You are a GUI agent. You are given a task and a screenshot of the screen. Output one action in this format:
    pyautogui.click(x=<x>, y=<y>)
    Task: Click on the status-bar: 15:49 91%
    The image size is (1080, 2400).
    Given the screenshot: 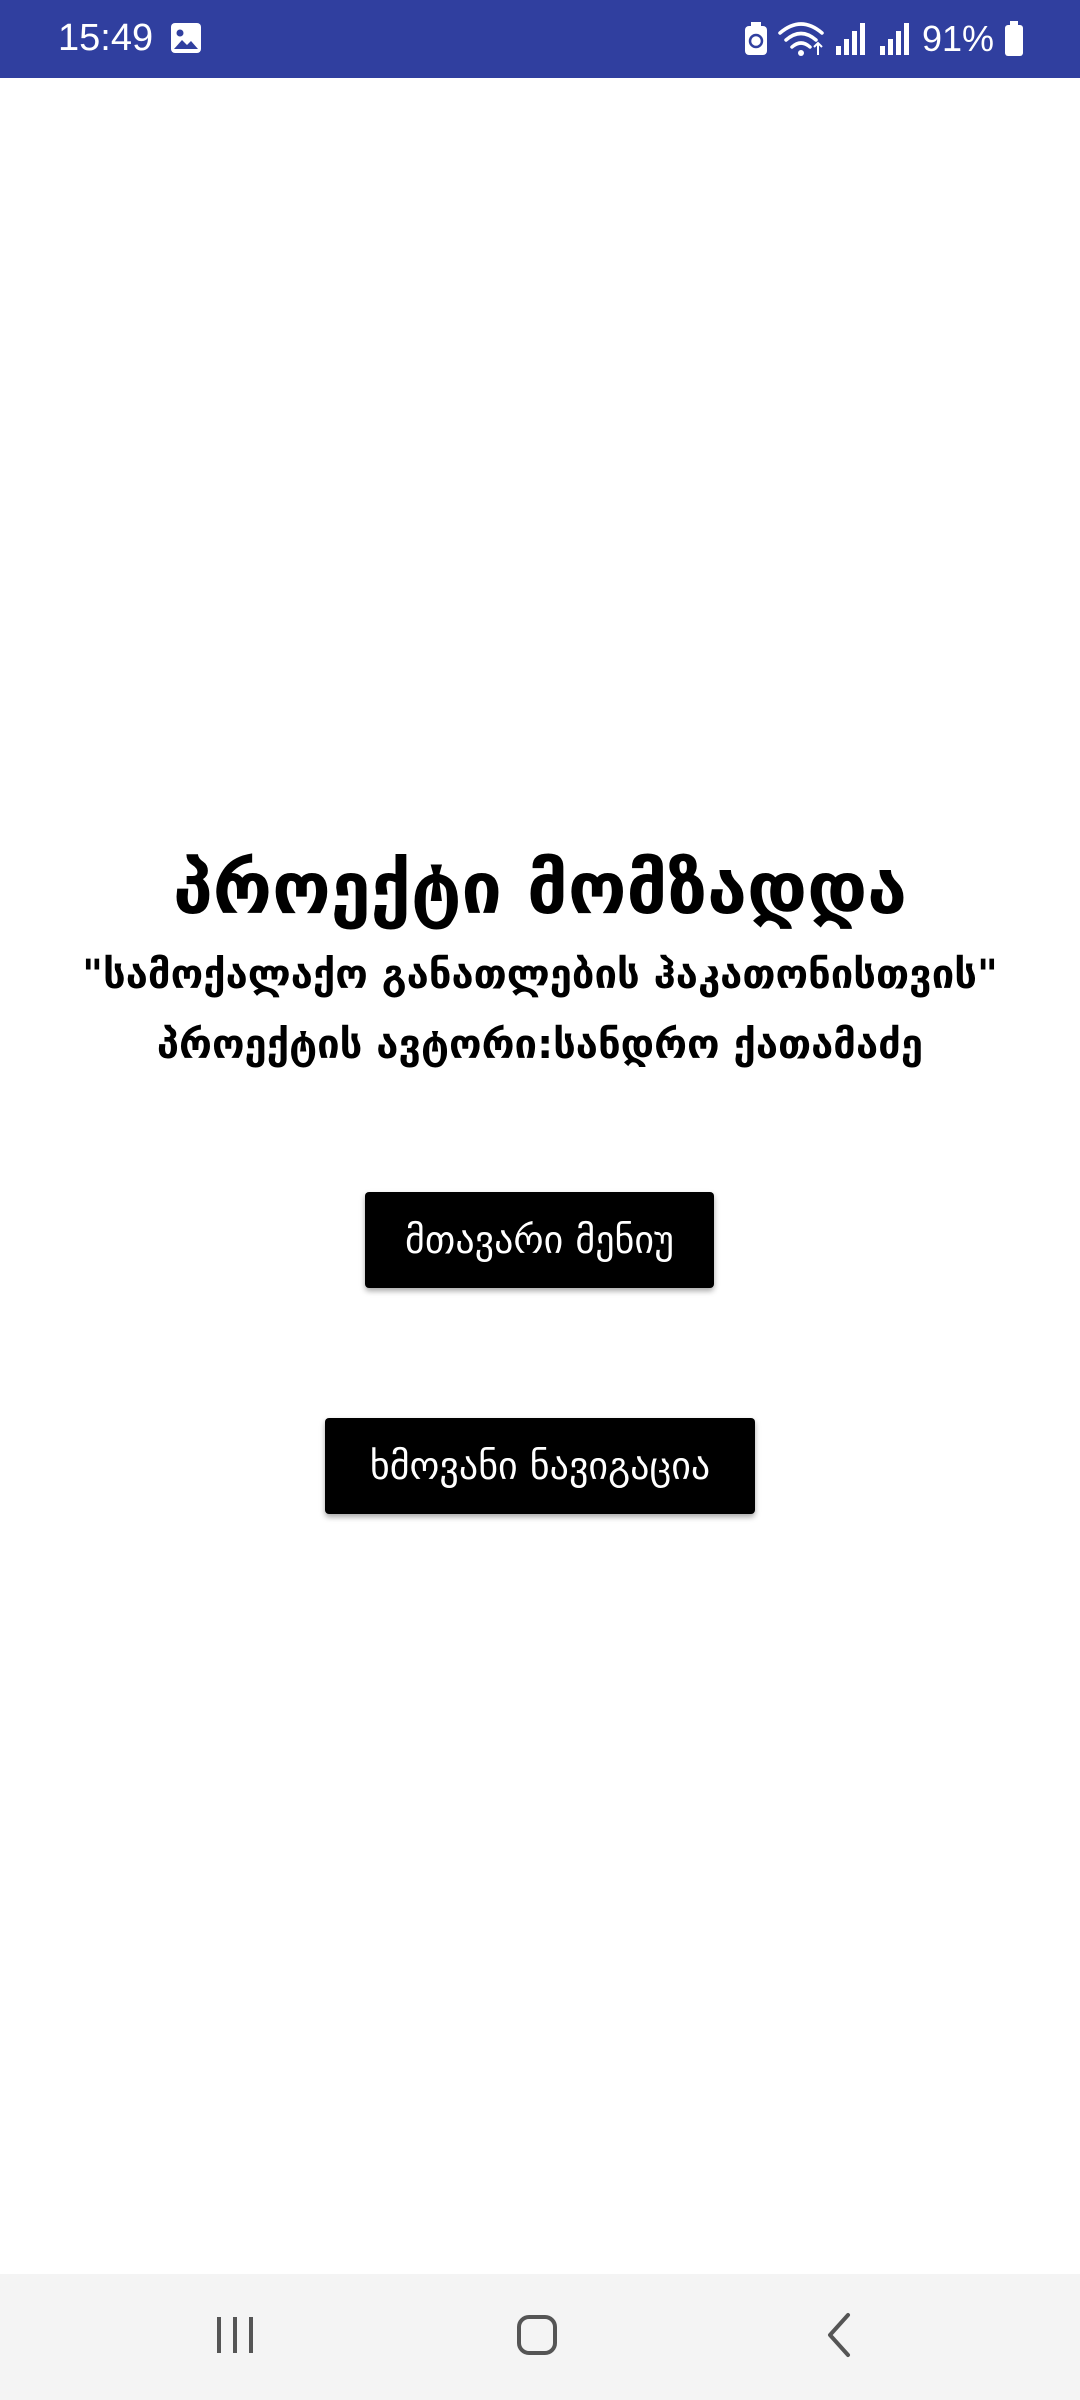 What is the action you would take?
    pyautogui.click(x=540, y=39)
    